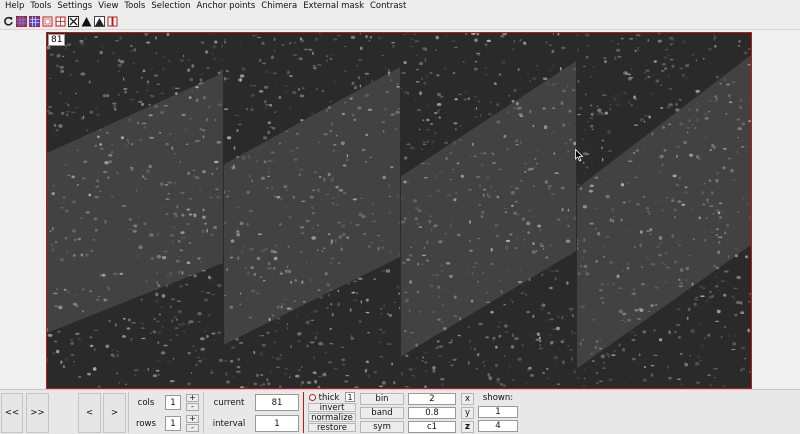 The width and height of the screenshot is (800, 434). Describe the element at coordinates (114, 413) in the screenshot. I see `next-frame-button: >` at that location.